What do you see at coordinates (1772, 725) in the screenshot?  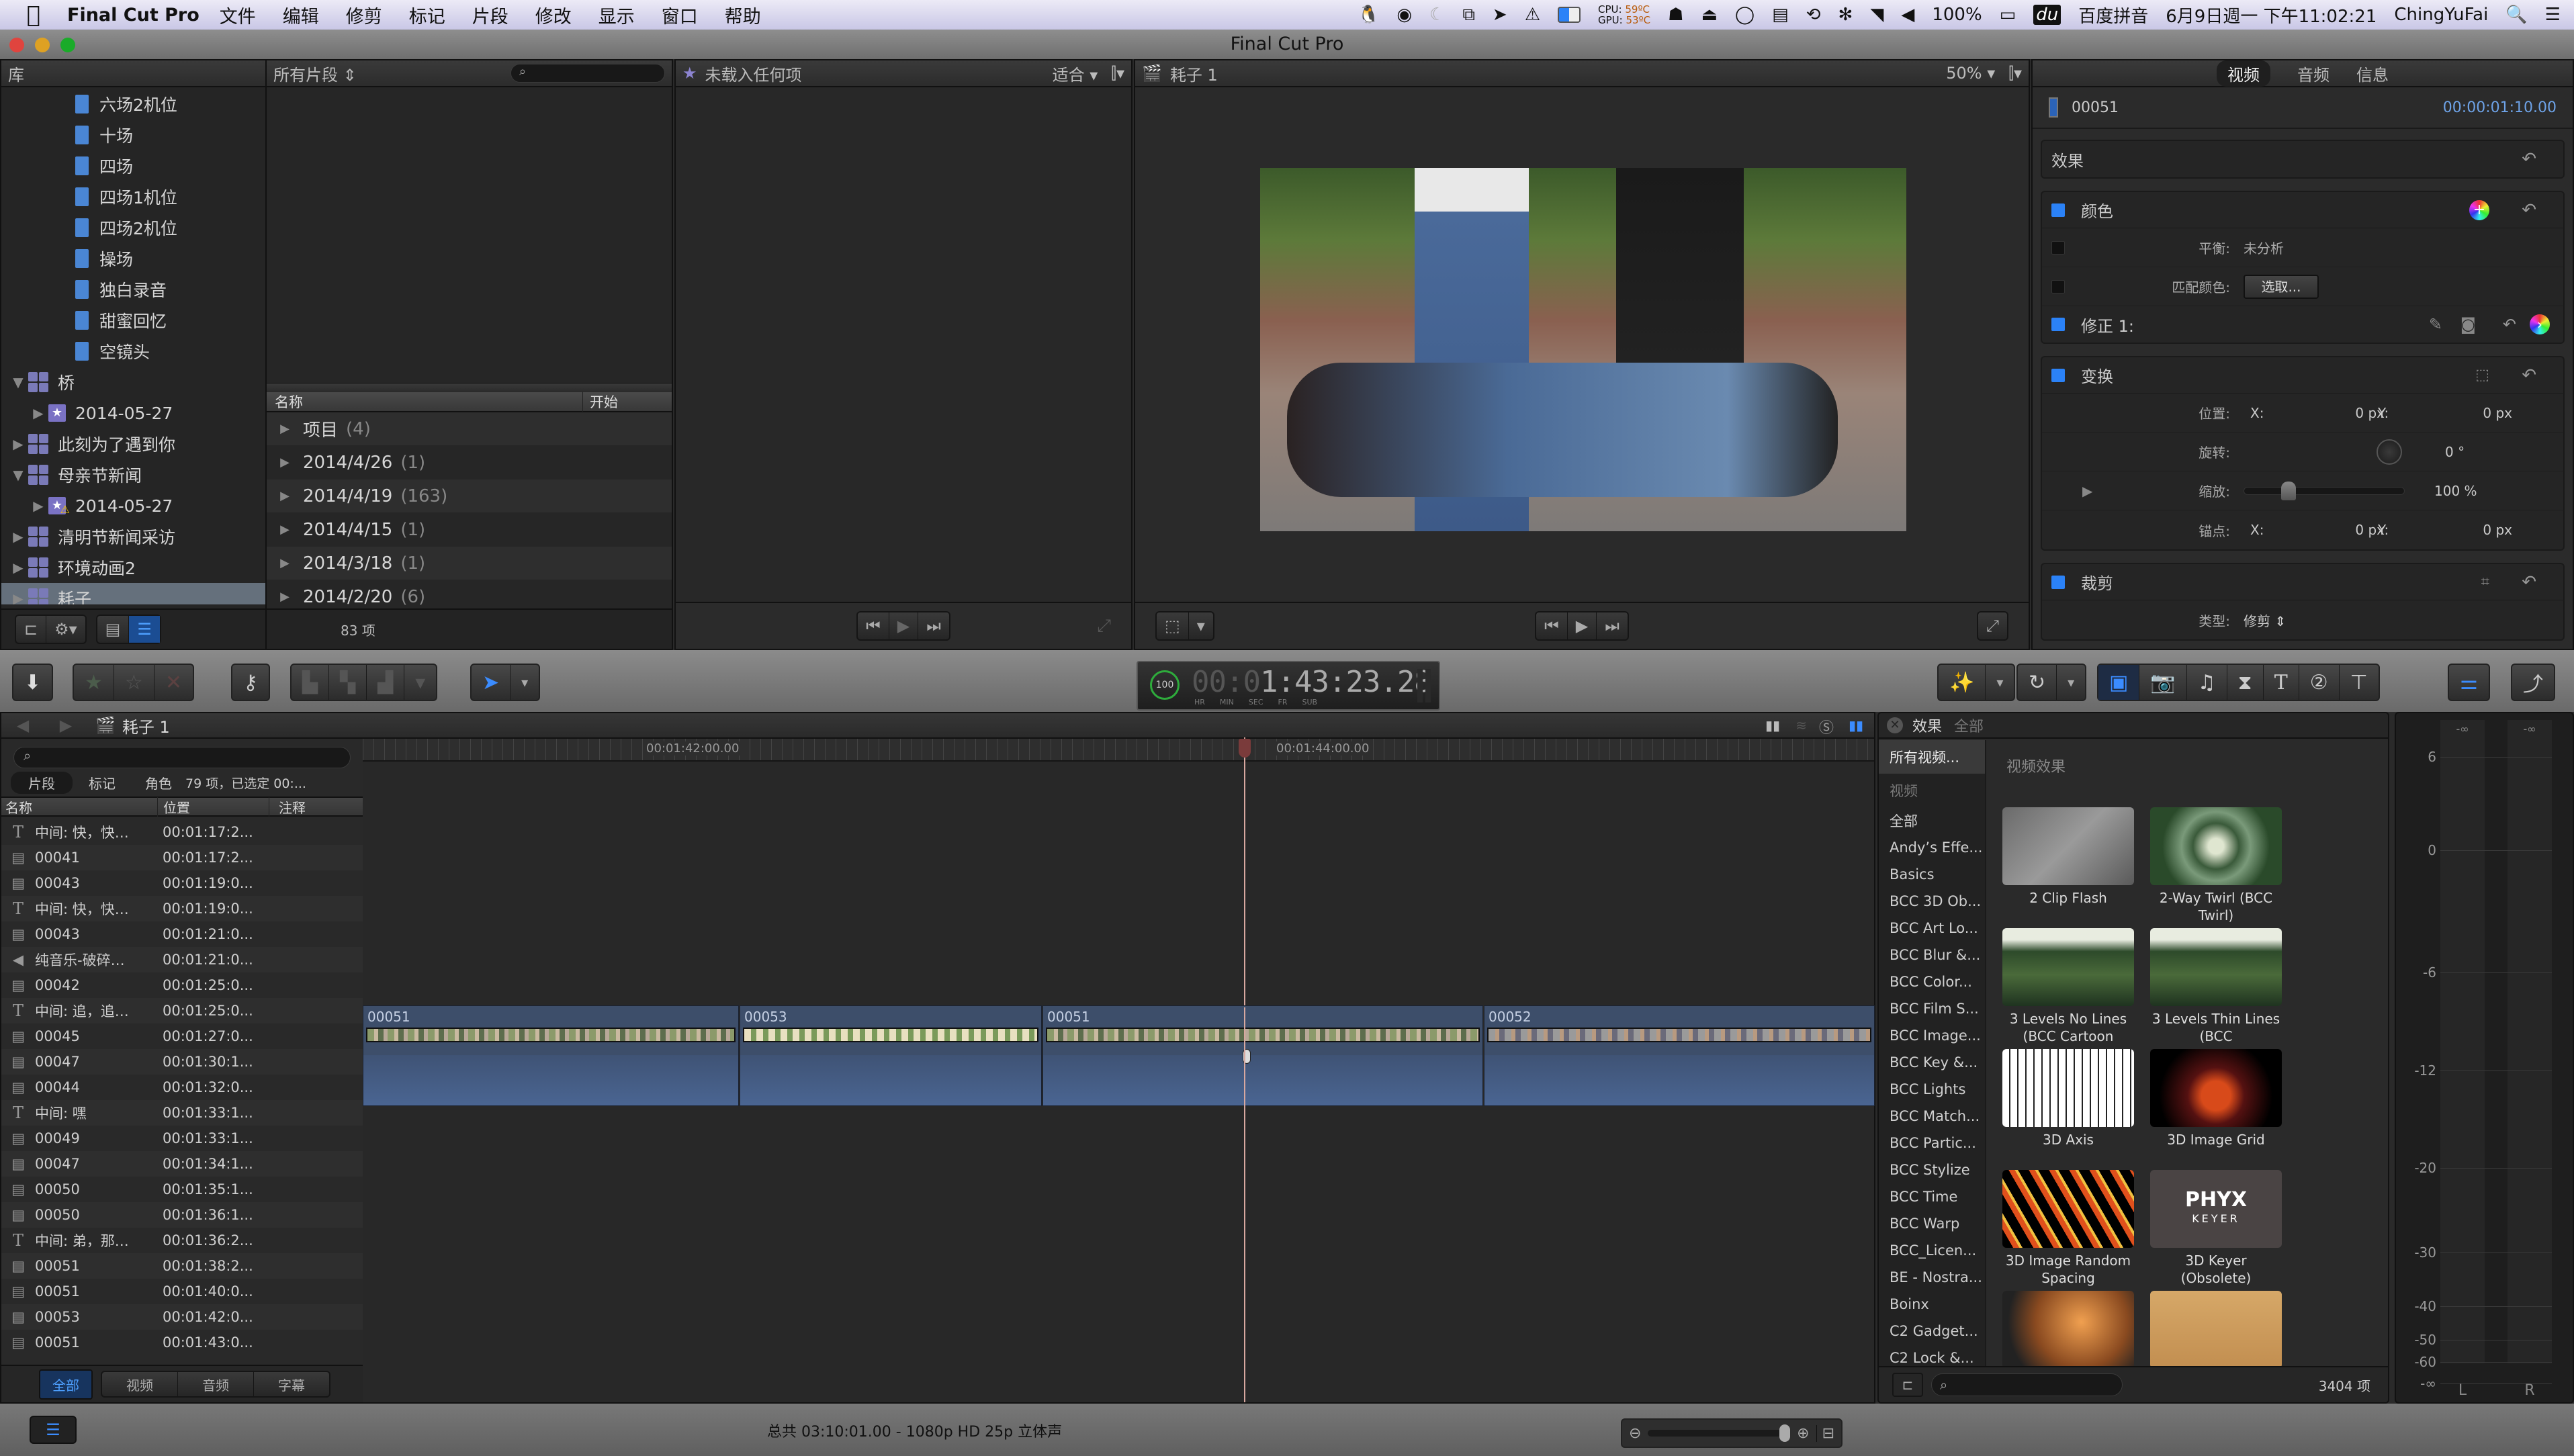 I see `clip-appearance-button: ▮▮` at bounding box center [1772, 725].